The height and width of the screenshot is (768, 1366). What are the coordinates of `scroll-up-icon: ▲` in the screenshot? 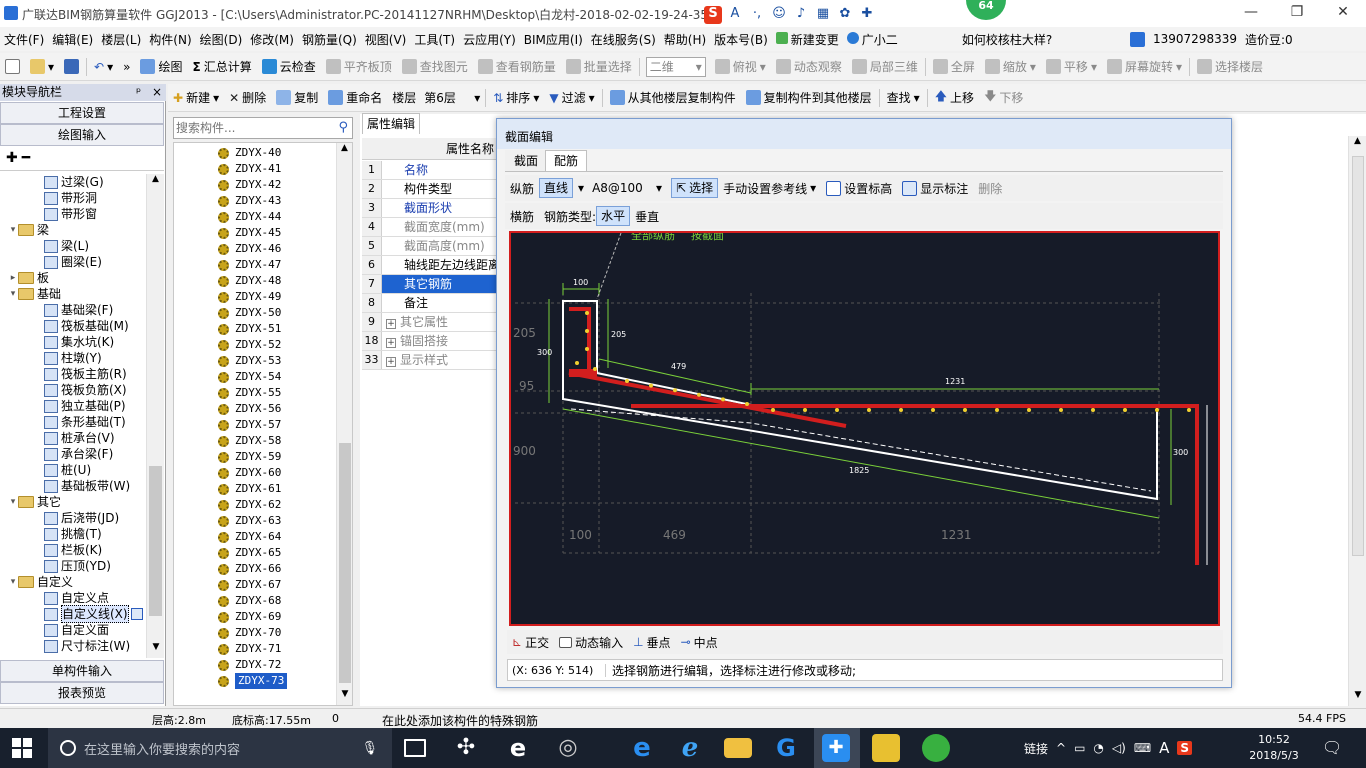 It's located at (1357, 144).